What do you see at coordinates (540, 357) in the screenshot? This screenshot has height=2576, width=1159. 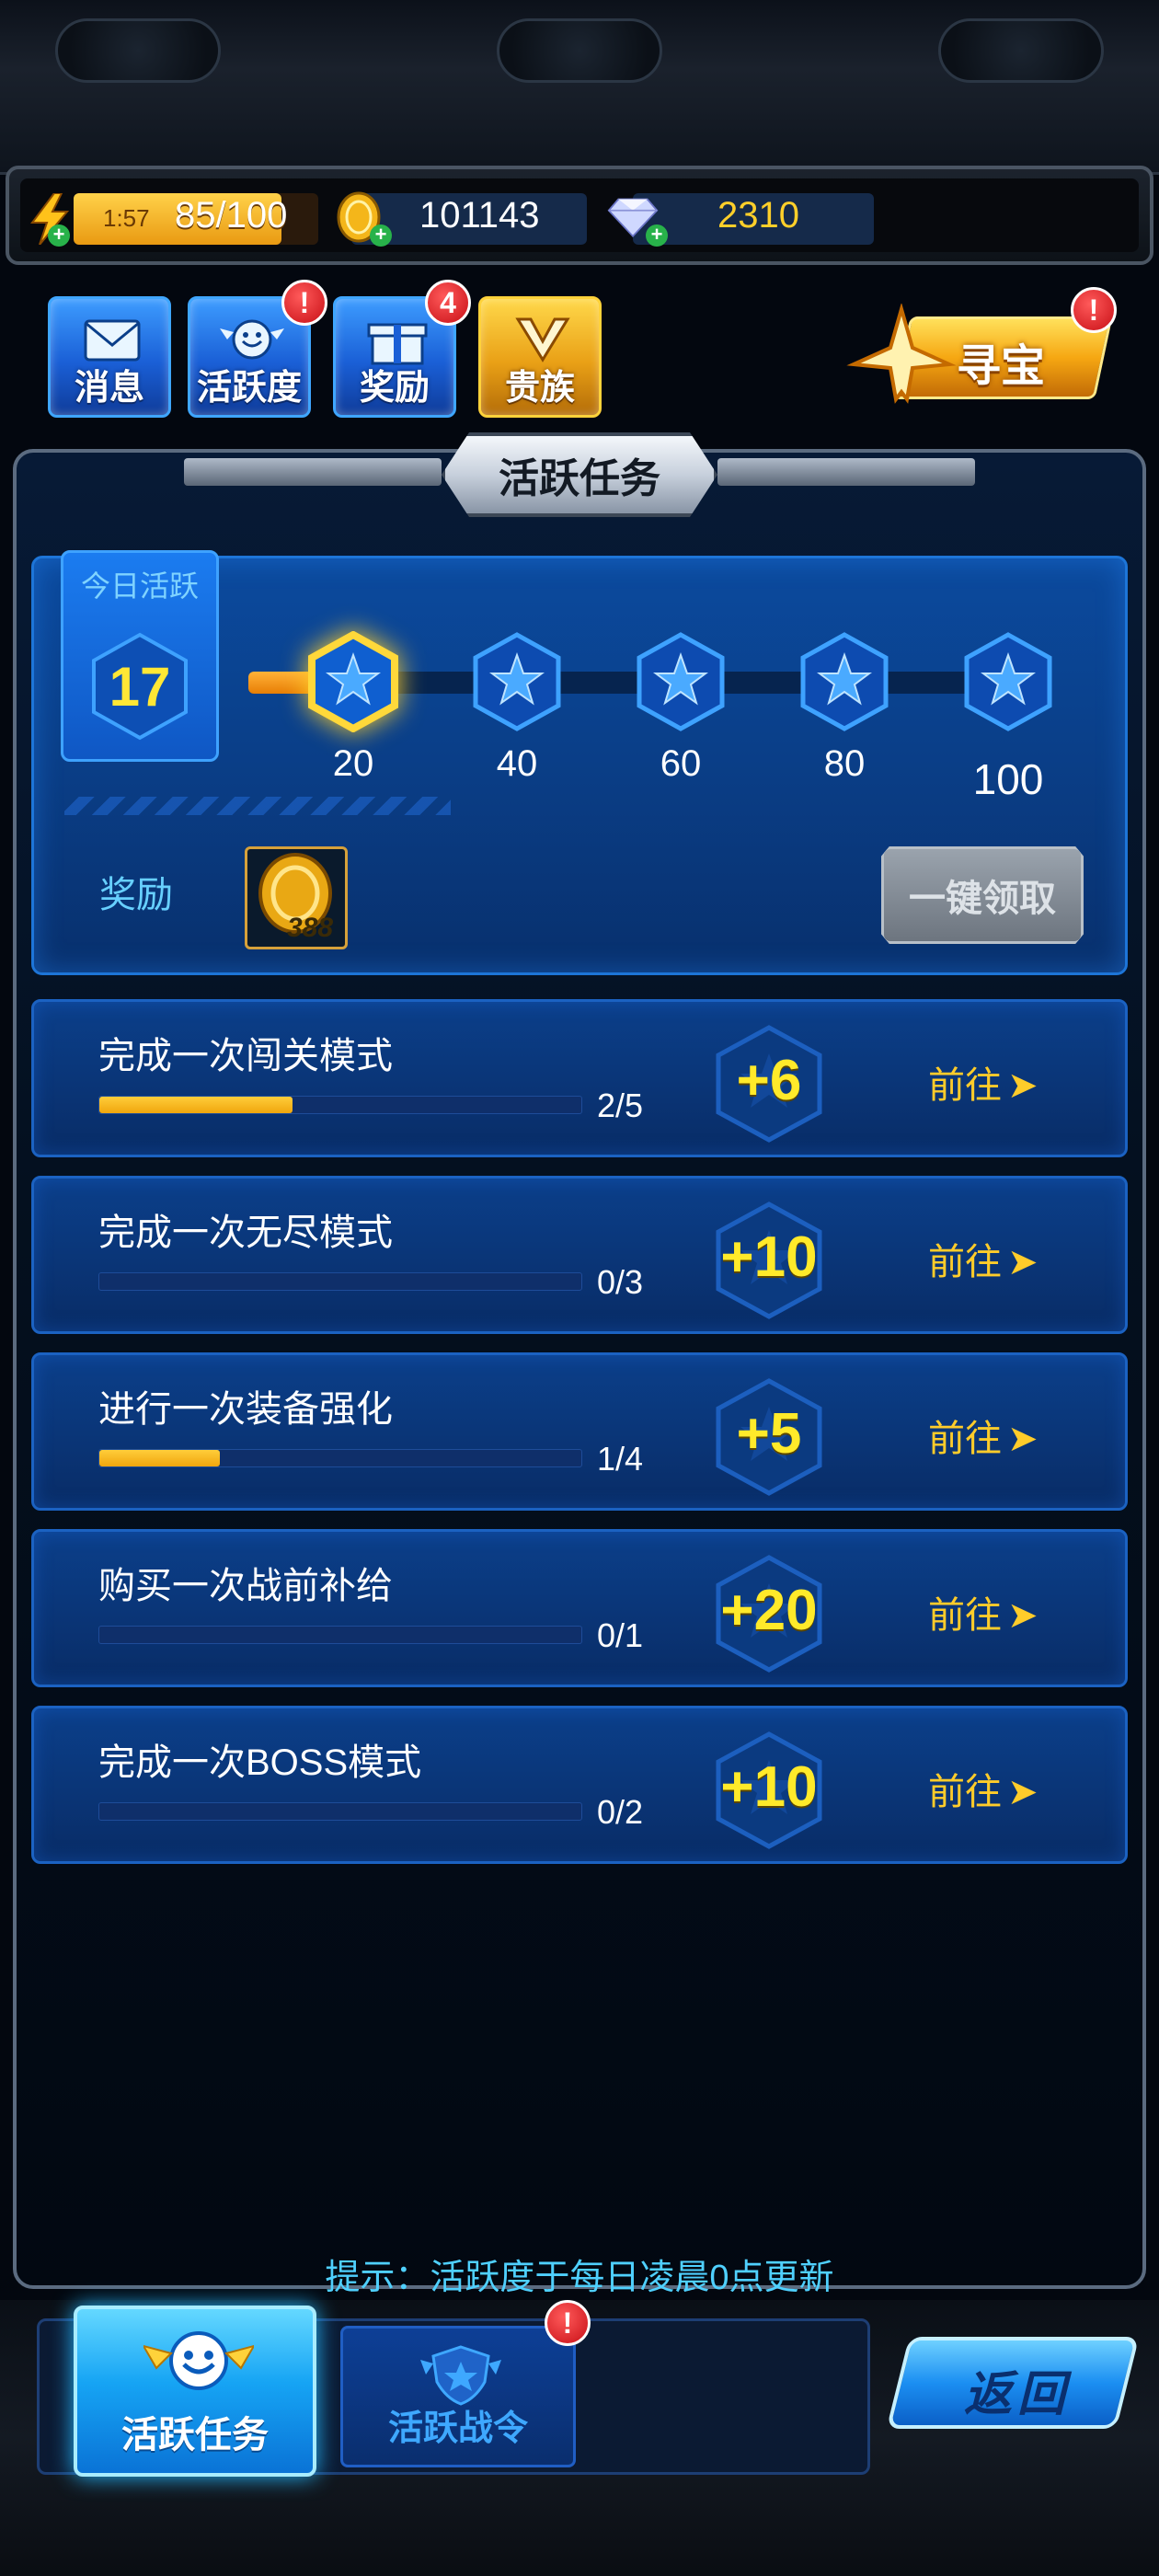 I see `noble-button: 贵族` at bounding box center [540, 357].